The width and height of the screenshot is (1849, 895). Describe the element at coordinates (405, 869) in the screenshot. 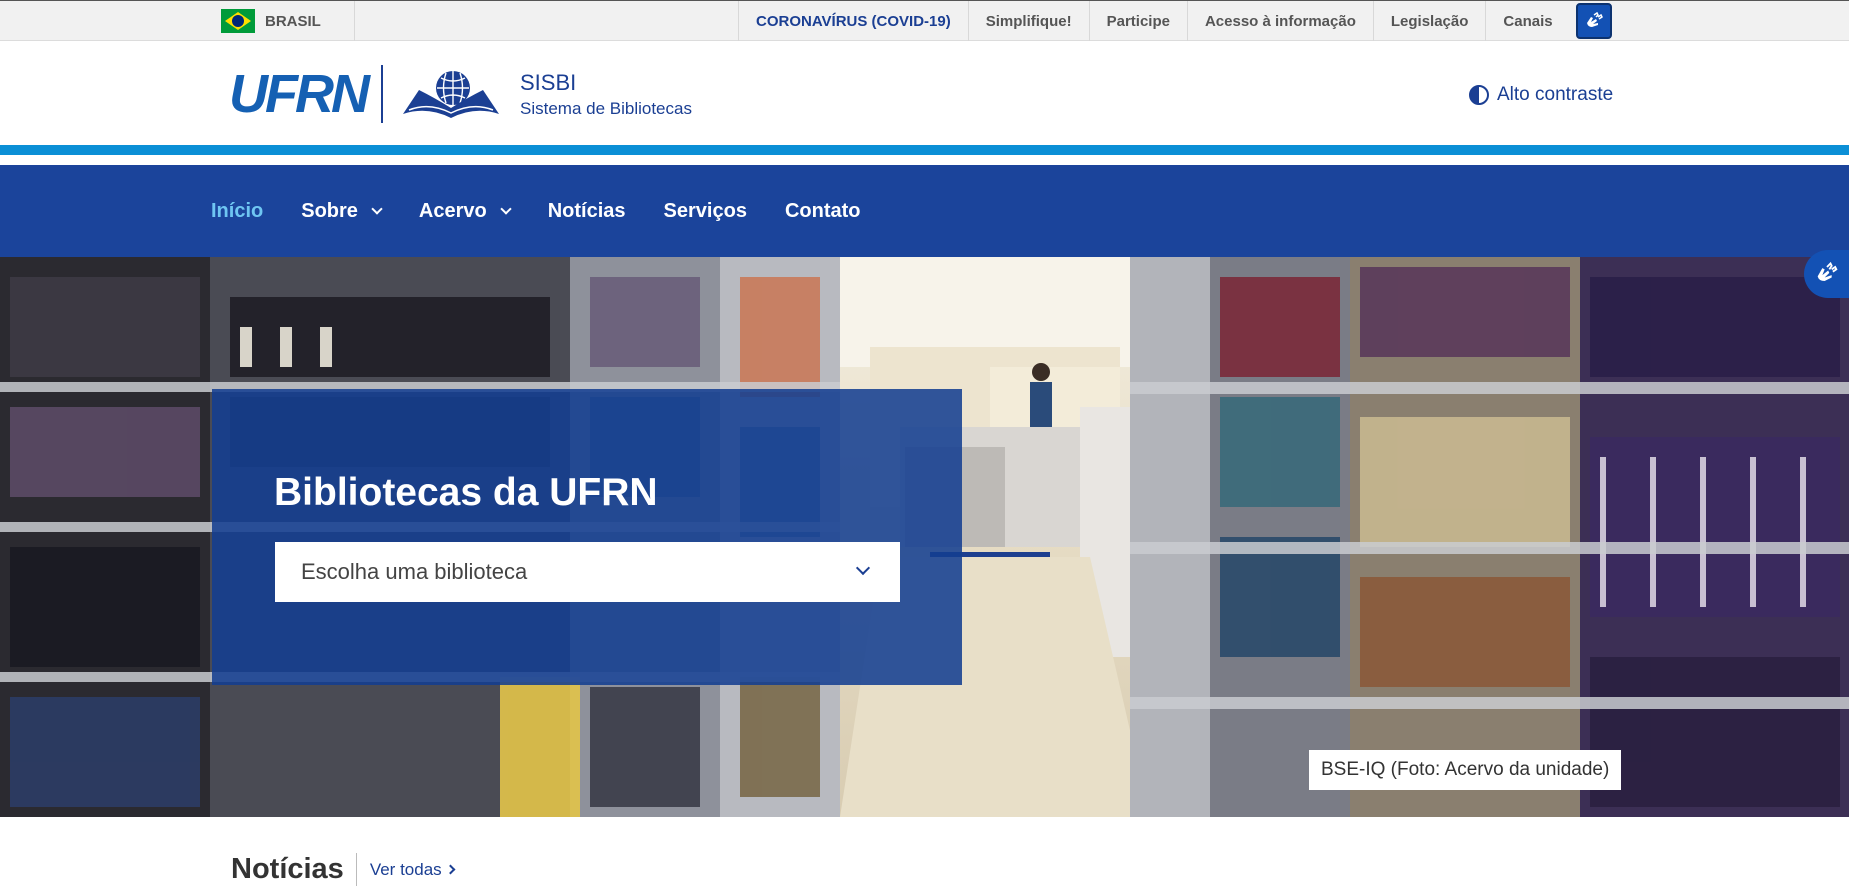

I see `see-all-label: Ver todas` at that location.